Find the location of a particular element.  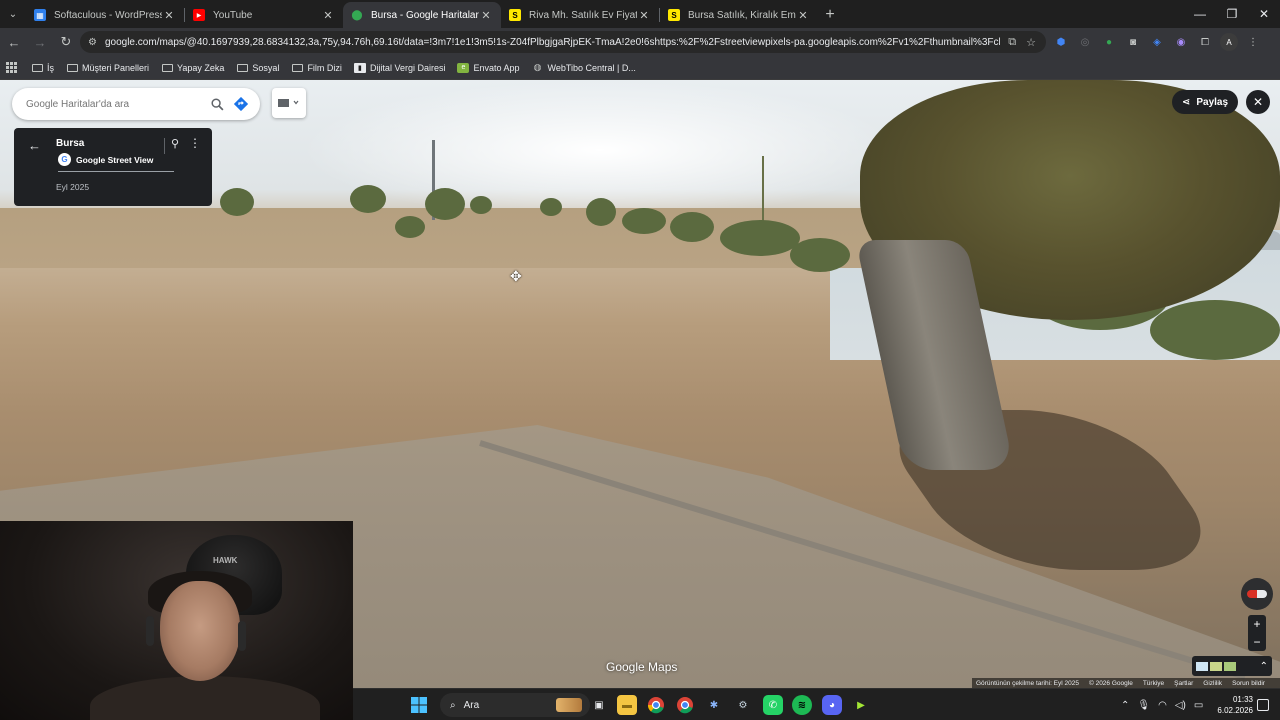

location-pin-icon: ⚲ is located at coordinates (175, 143).